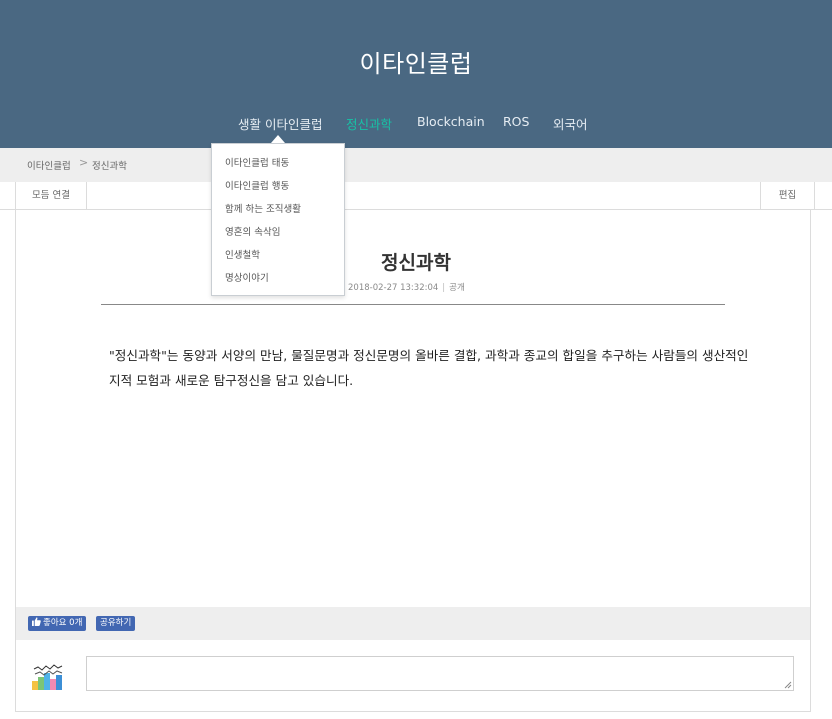  Describe the element at coordinates (416, 263) in the screenshot. I see `post-title: 정신과학` at that location.